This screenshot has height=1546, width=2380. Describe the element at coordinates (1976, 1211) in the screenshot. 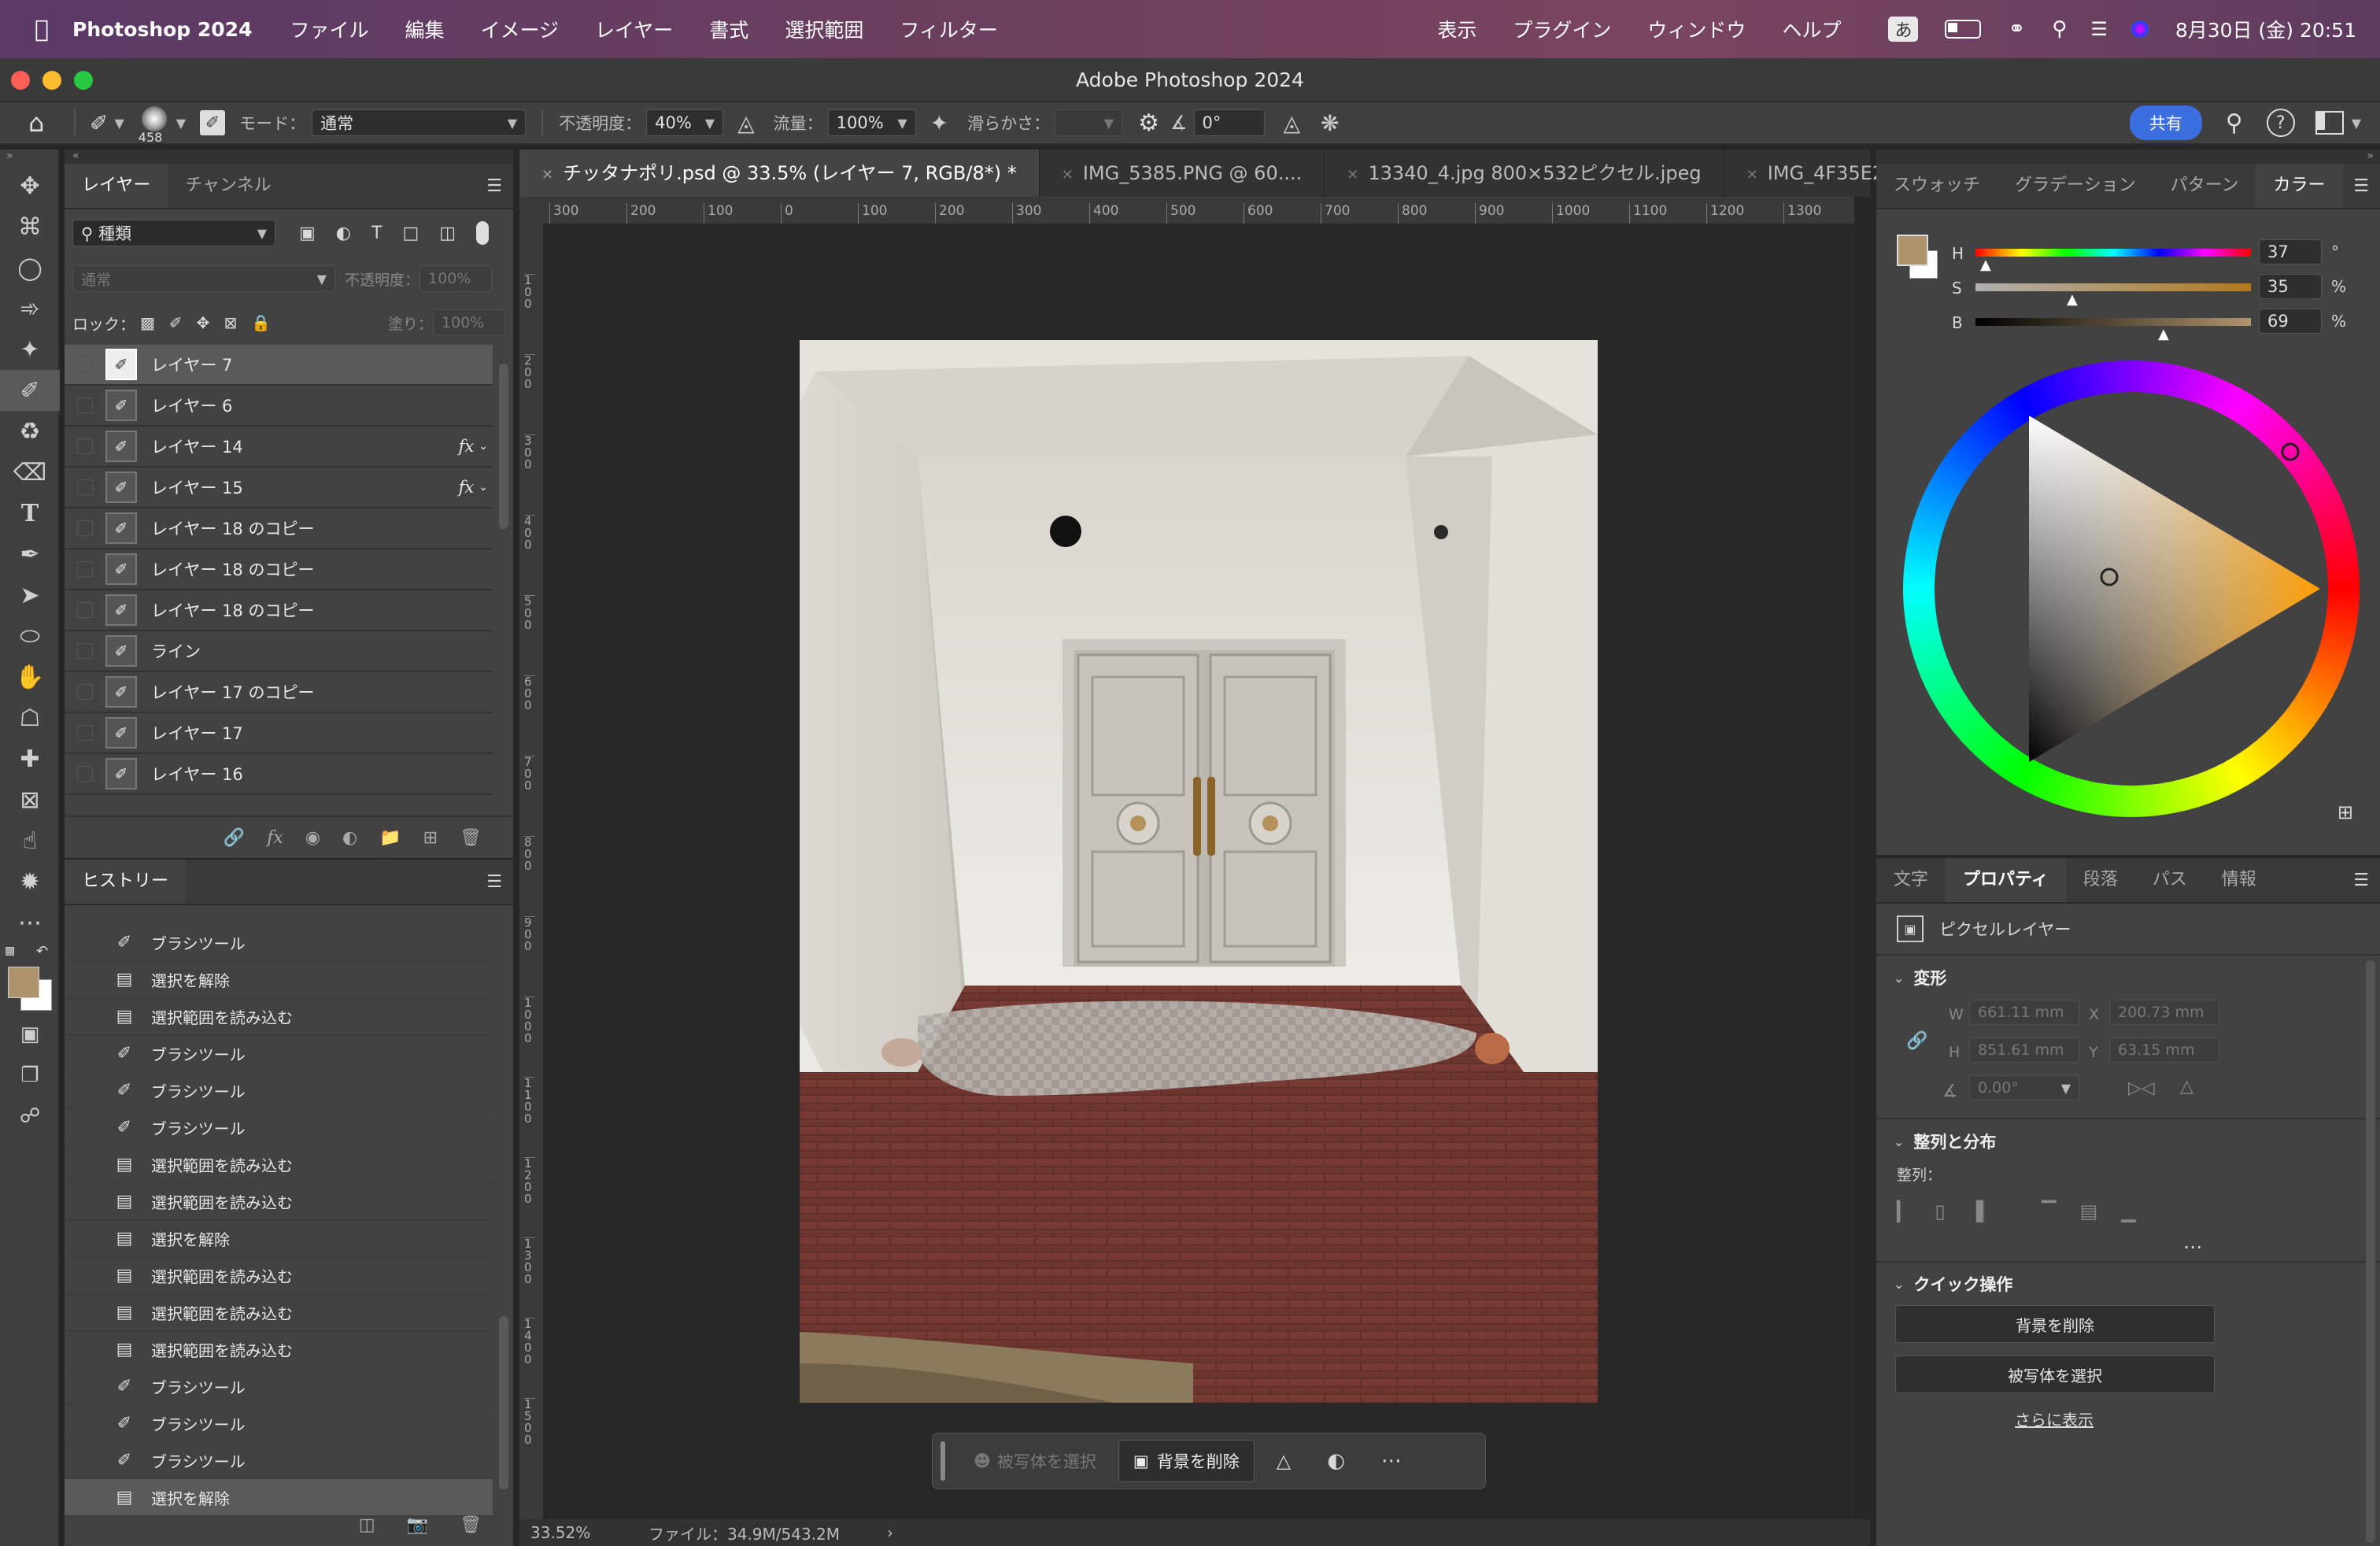

I see `align-right-edges-icon: ▐` at that location.